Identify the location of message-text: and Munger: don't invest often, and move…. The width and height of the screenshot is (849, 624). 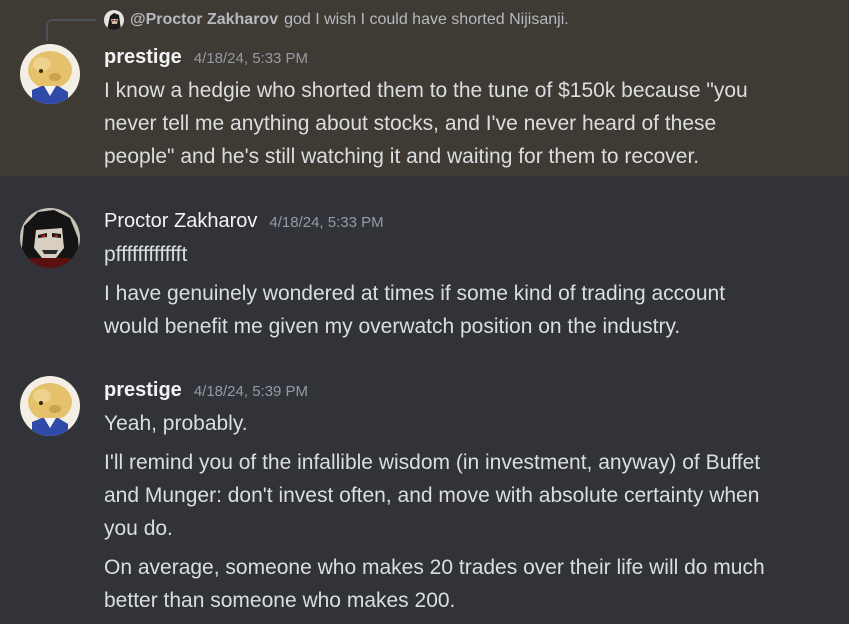
(432, 495).